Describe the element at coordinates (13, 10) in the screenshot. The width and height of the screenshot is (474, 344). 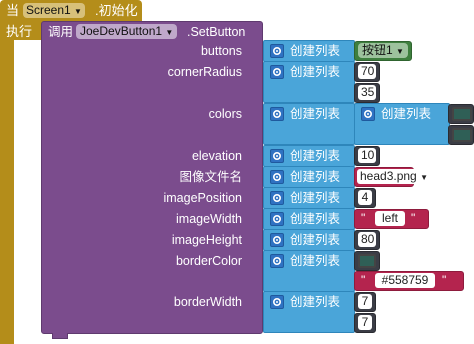
I see `event-when-label: 当` at that location.